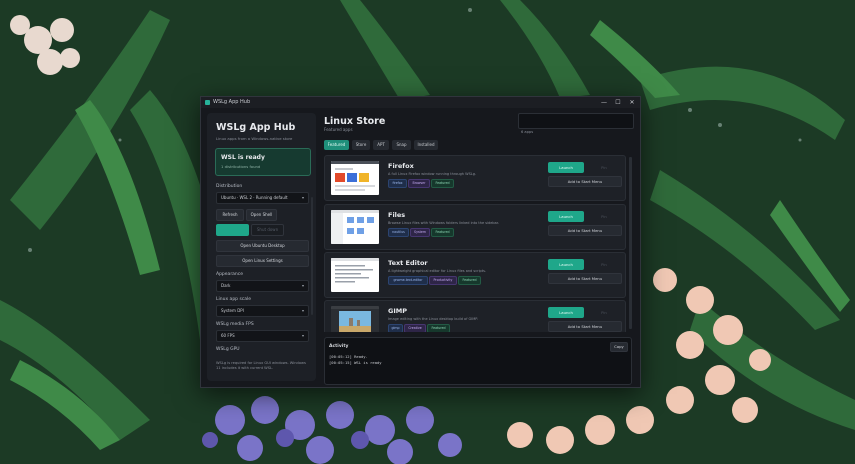 The width and height of the screenshot is (855, 464). Describe the element at coordinates (630, 243) in the screenshot. I see `app-list-scrollbar` at that location.